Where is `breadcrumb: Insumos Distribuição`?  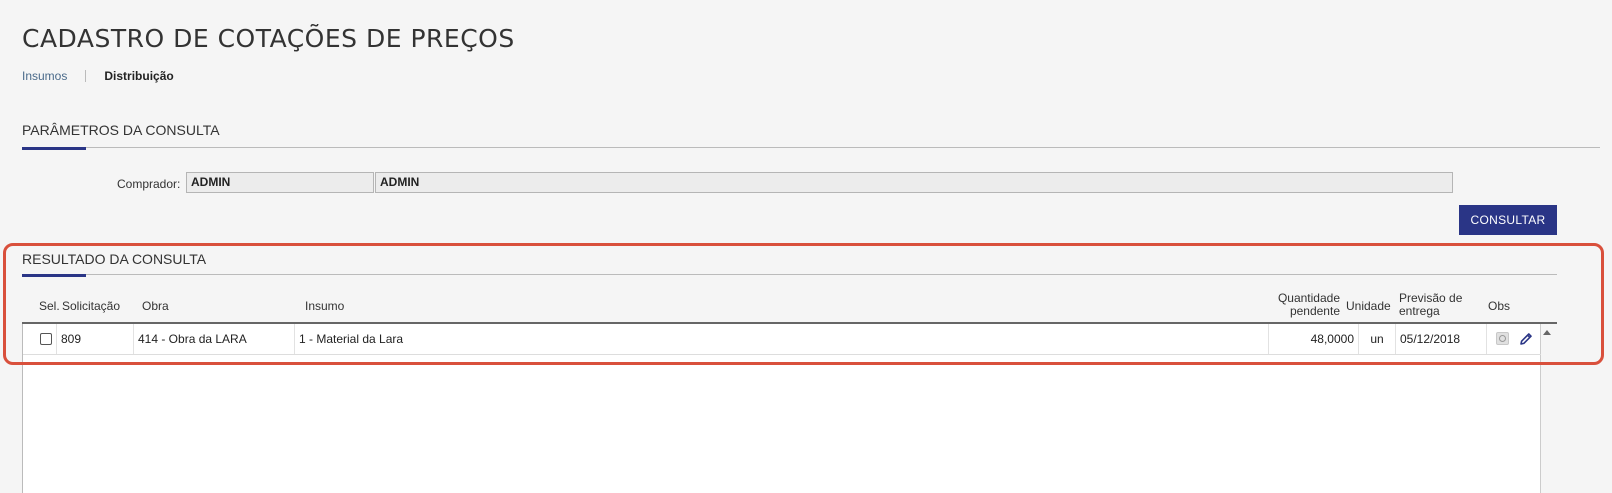 breadcrumb: Insumos Distribuição is located at coordinates (98, 76).